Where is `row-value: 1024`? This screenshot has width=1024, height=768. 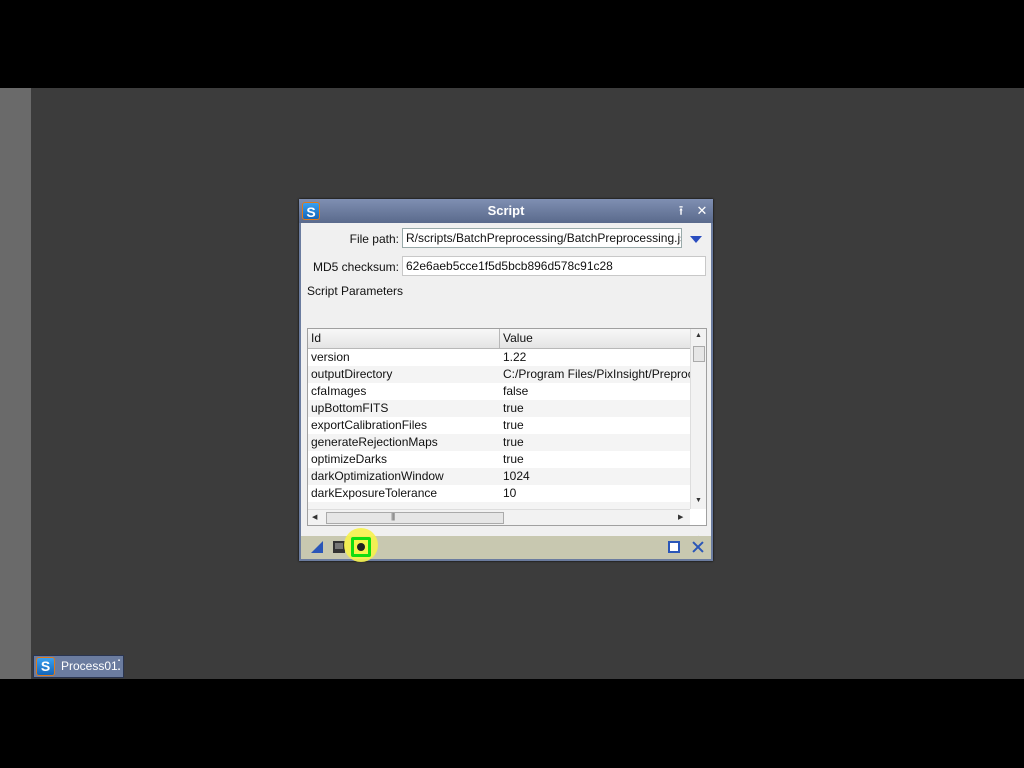
row-value: 1024 is located at coordinates (516, 476).